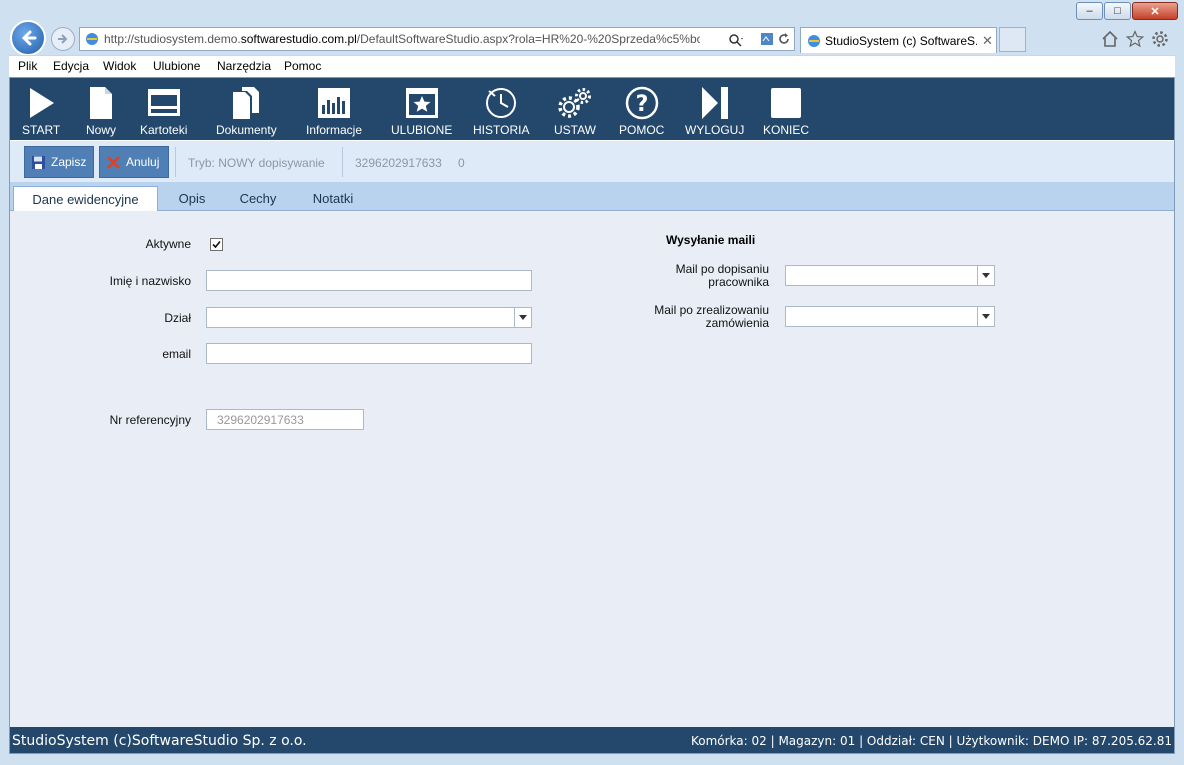 The width and height of the screenshot is (1184, 765). What do you see at coordinates (501, 103) in the screenshot?
I see `history-icon` at bounding box center [501, 103].